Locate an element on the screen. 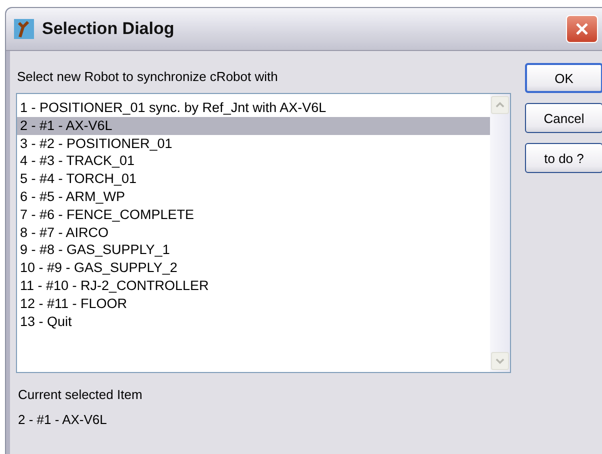 The image size is (602, 454). list-item: 3 - #2 - POSITIONER_01 is located at coordinates (253, 143).